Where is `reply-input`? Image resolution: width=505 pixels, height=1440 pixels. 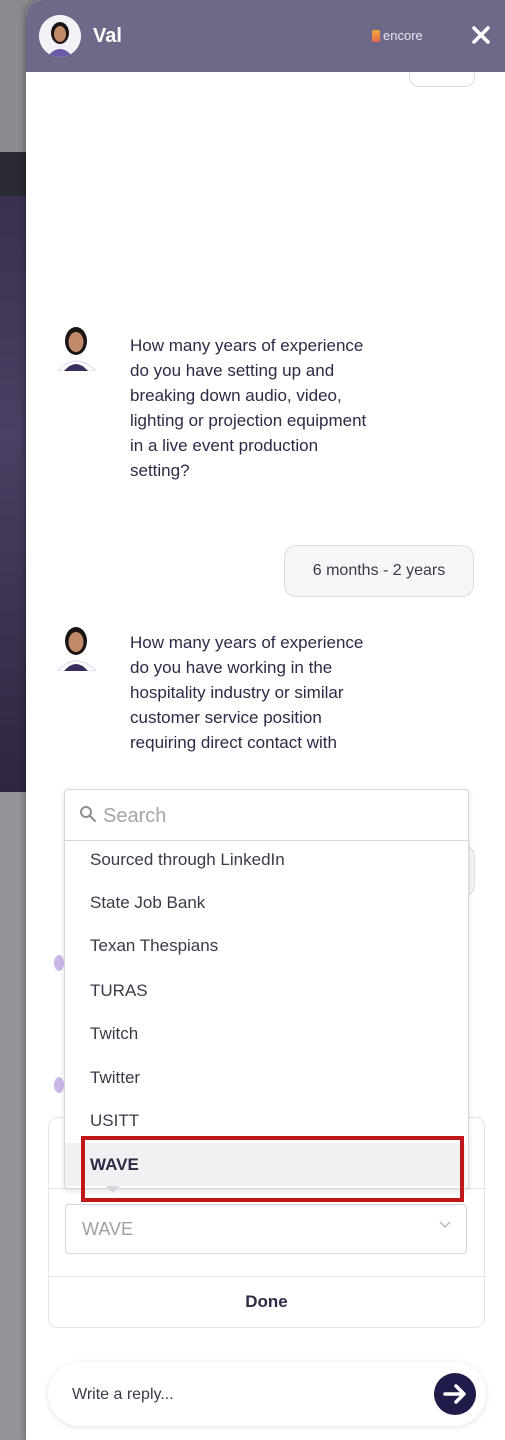 reply-input is located at coordinates (237, 1395).